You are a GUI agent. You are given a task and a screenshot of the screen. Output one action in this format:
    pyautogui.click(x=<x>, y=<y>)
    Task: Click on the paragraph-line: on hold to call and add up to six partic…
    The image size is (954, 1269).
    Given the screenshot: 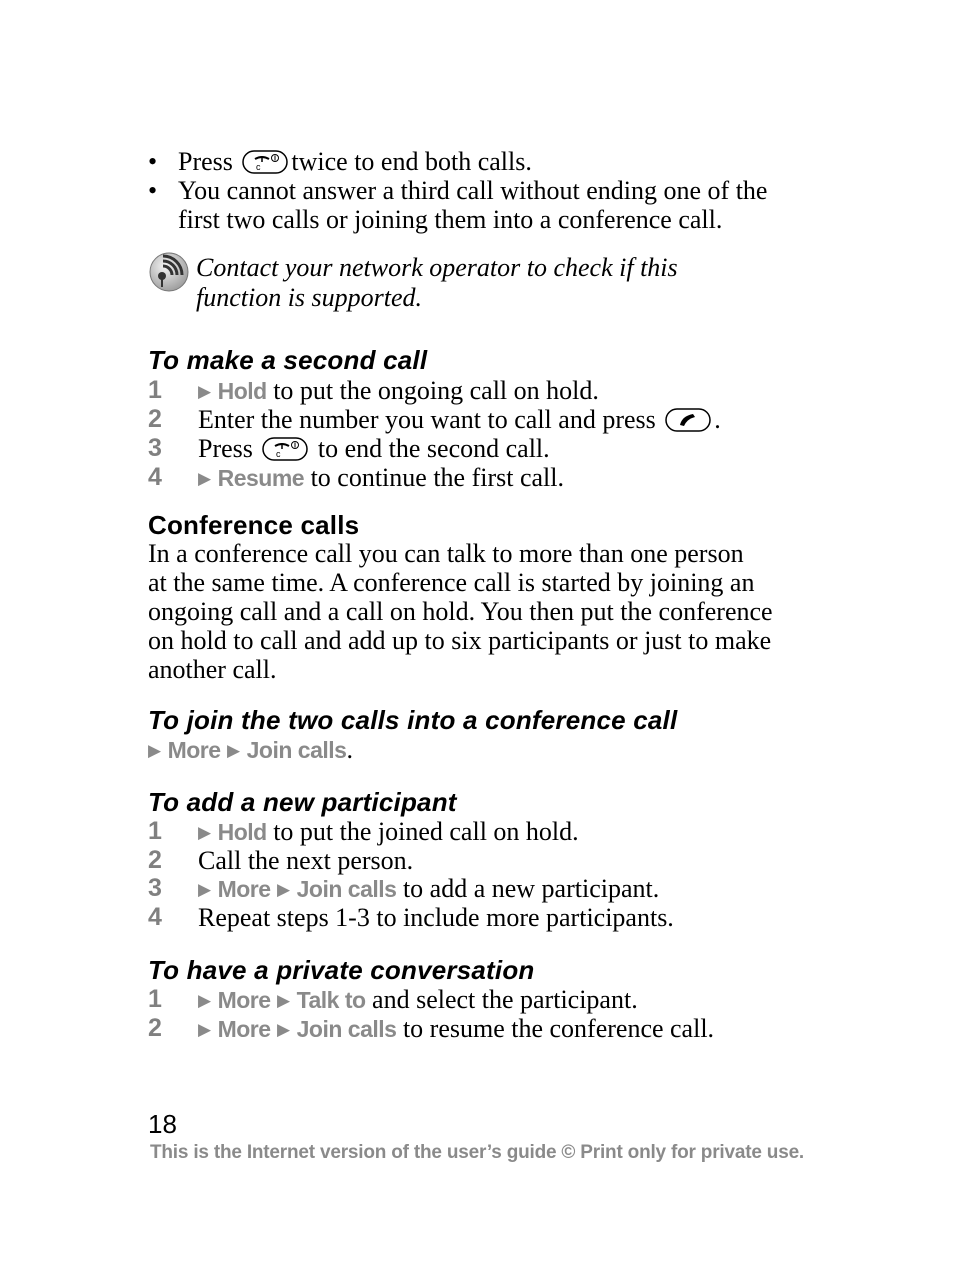 What is the action you would take?
    pyautogui.click(x=460, y=640)
    